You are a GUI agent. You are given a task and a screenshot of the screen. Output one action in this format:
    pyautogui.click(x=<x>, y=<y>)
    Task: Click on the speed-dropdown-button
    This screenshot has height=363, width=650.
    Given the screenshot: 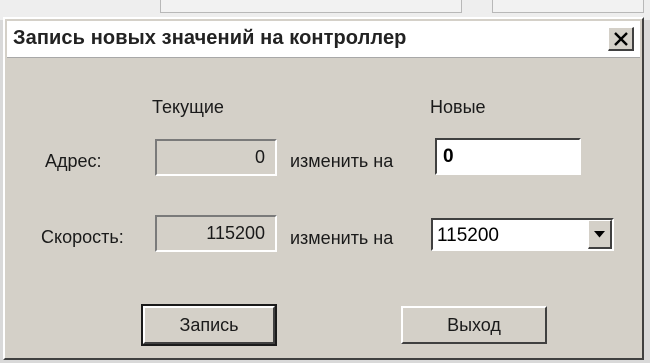 What is the action you would take?
    pyautogui.click(x=600, y=234)
    